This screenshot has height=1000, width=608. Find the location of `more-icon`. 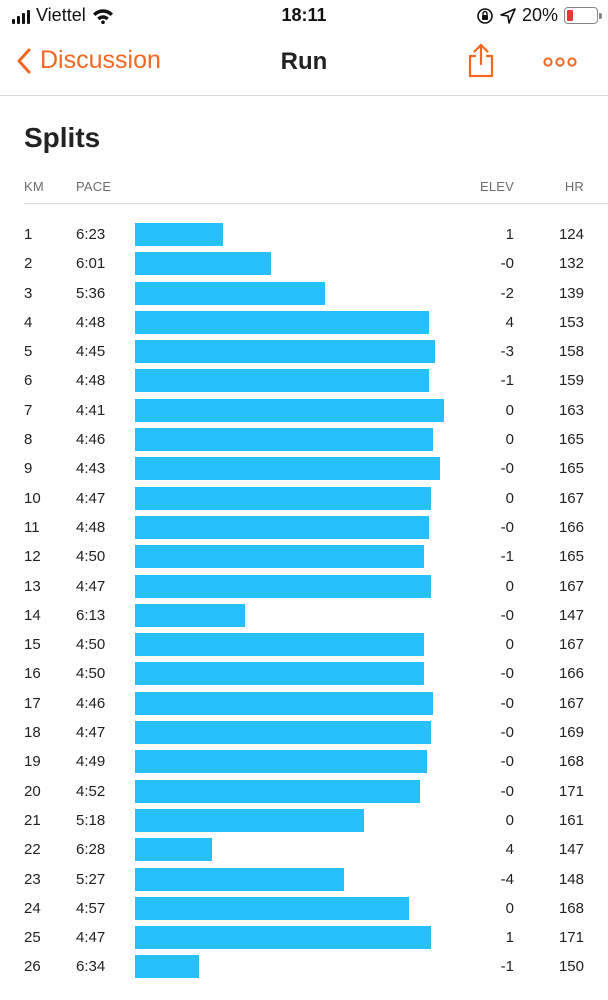

more-icon is located at coordinates (560, 62).